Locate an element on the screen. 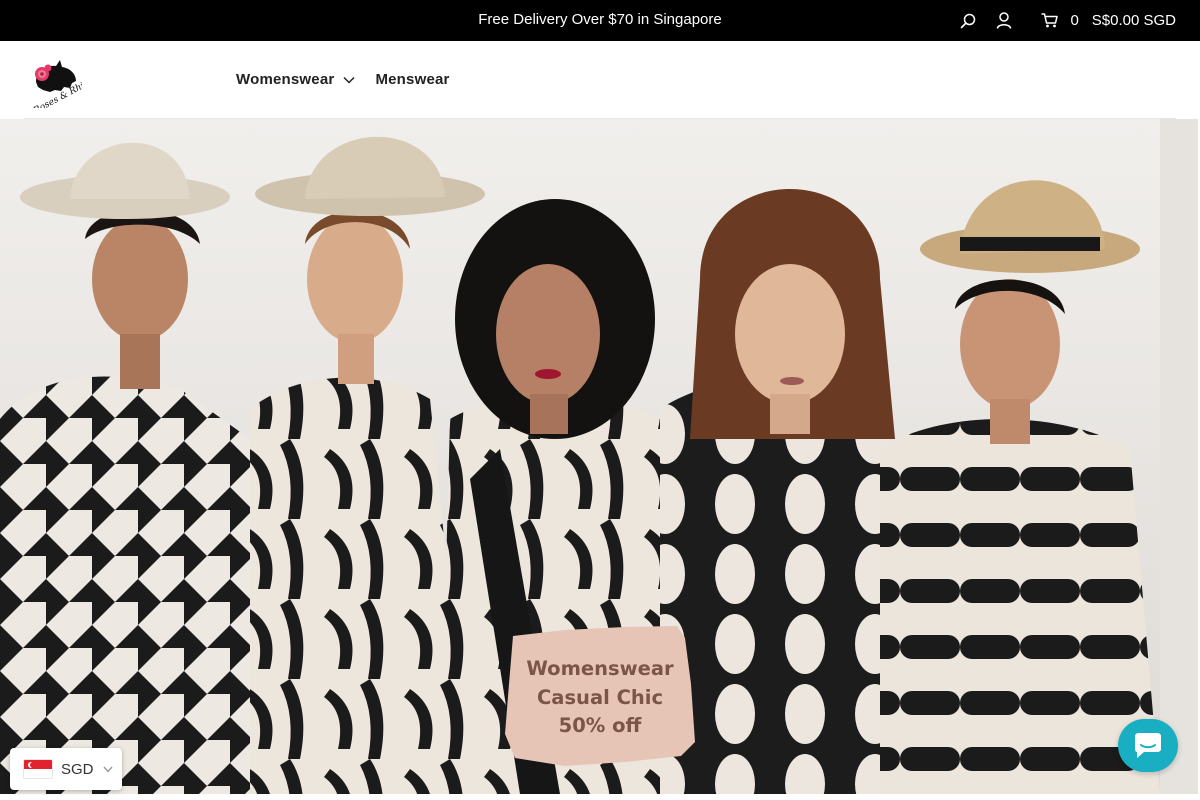 The height and width of the screenshot is (800, 1200). promo-line-3: 50% off is located at coordinates (600, 725).